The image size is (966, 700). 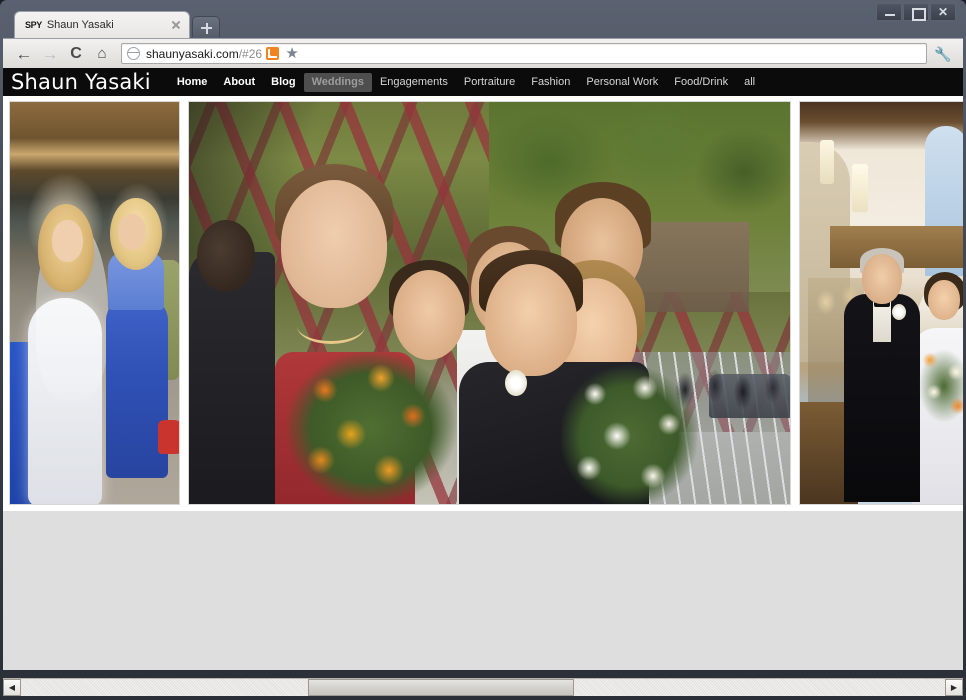 I want to click on wrench-icon: 🔧, so click(x=943, y=53).